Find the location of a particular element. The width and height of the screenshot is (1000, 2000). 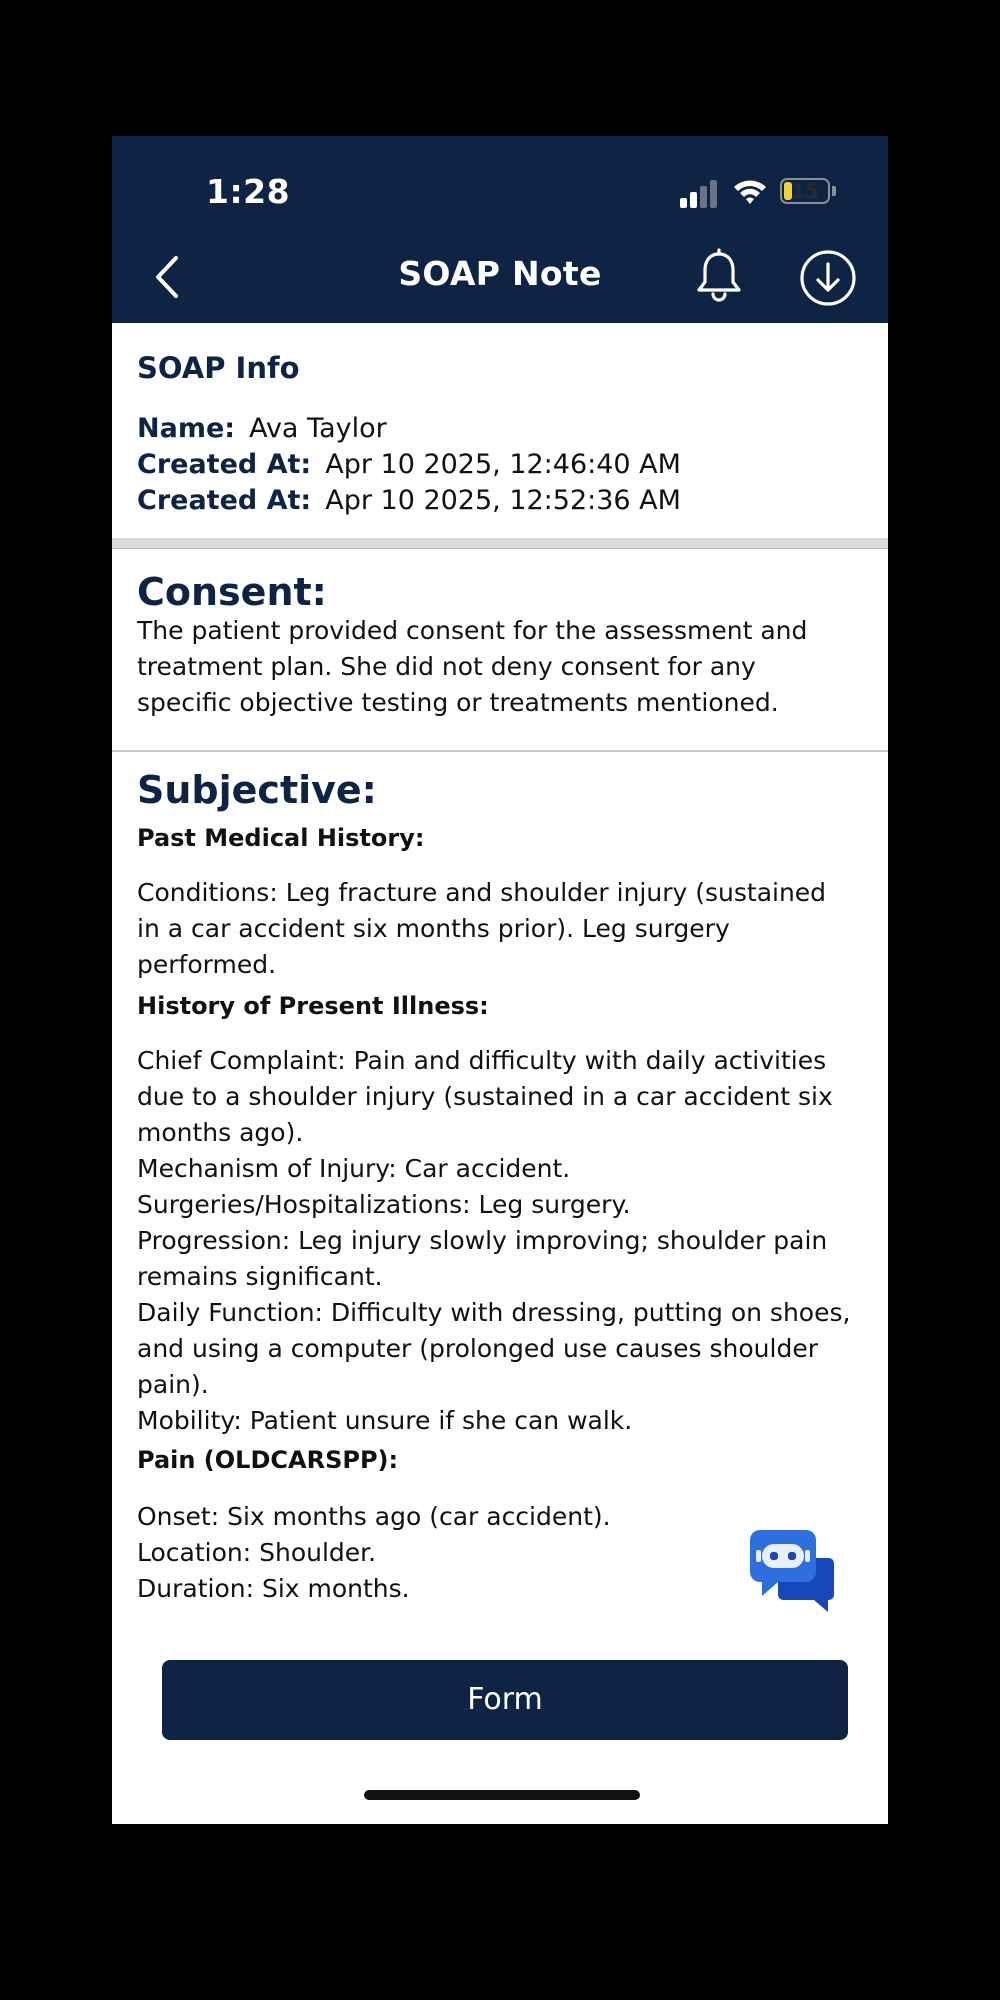

form-button: Form is located at coordinates (505, 1700).